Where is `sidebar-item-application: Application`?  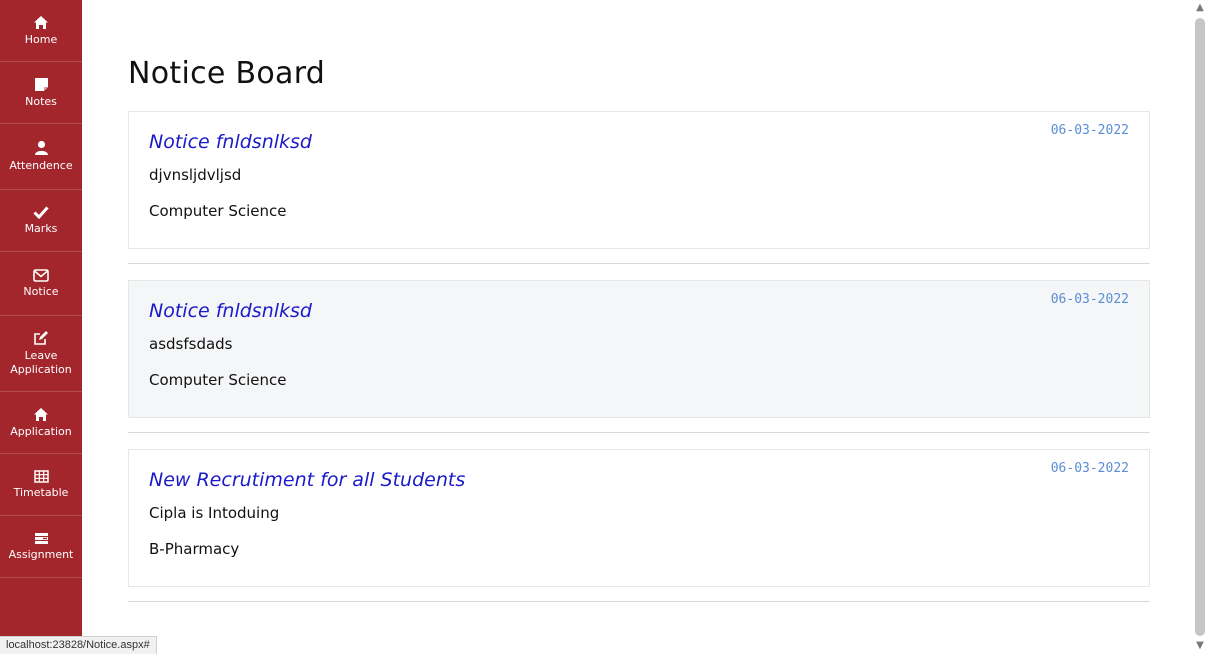
sidebar-item-application: Application is located at coordinates (41, 423).